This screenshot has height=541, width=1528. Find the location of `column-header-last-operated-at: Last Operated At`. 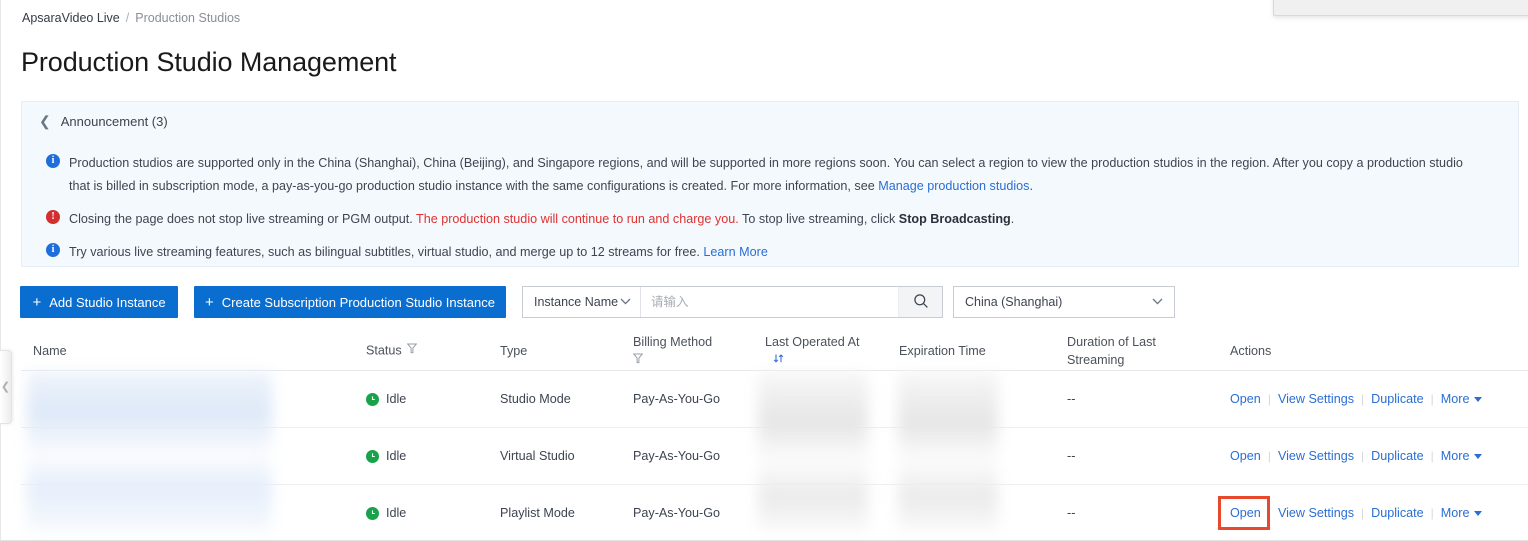

column-header-last-operated-at: Last Operated At is located at coordinates (820, 352).